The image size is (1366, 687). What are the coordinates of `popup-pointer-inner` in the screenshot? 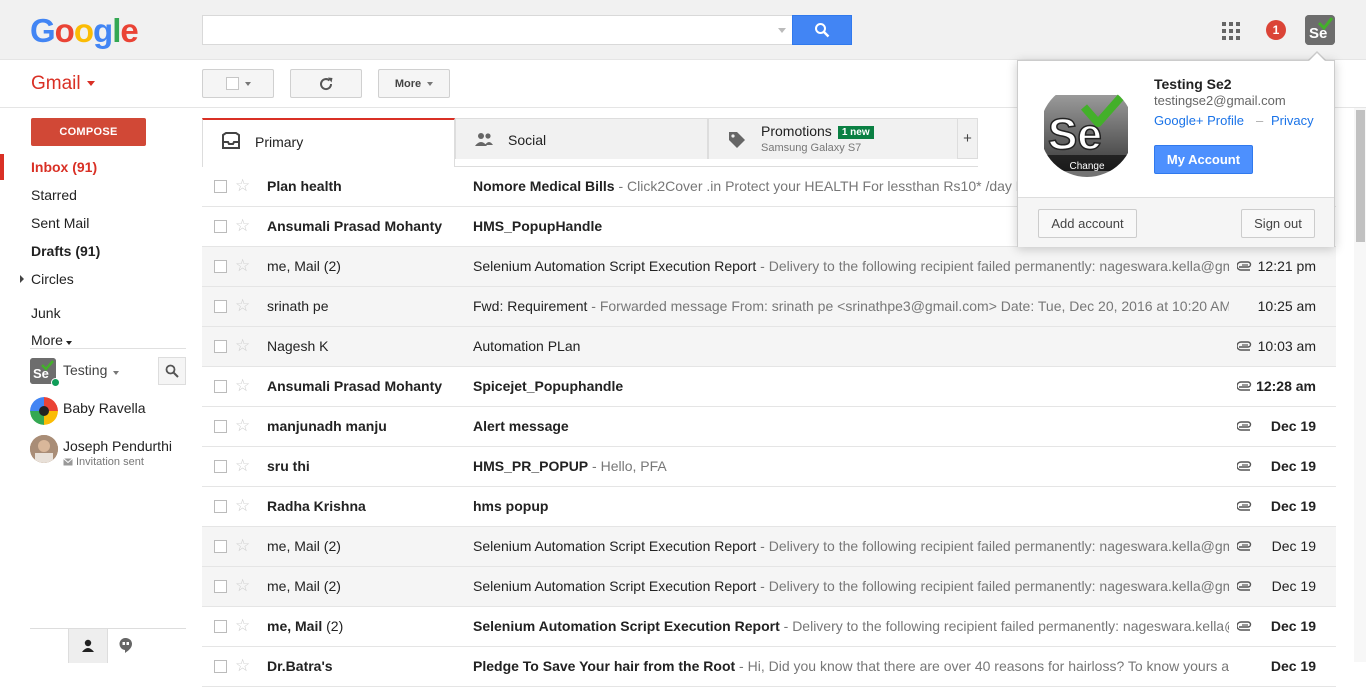 It's located at (1317, 57).